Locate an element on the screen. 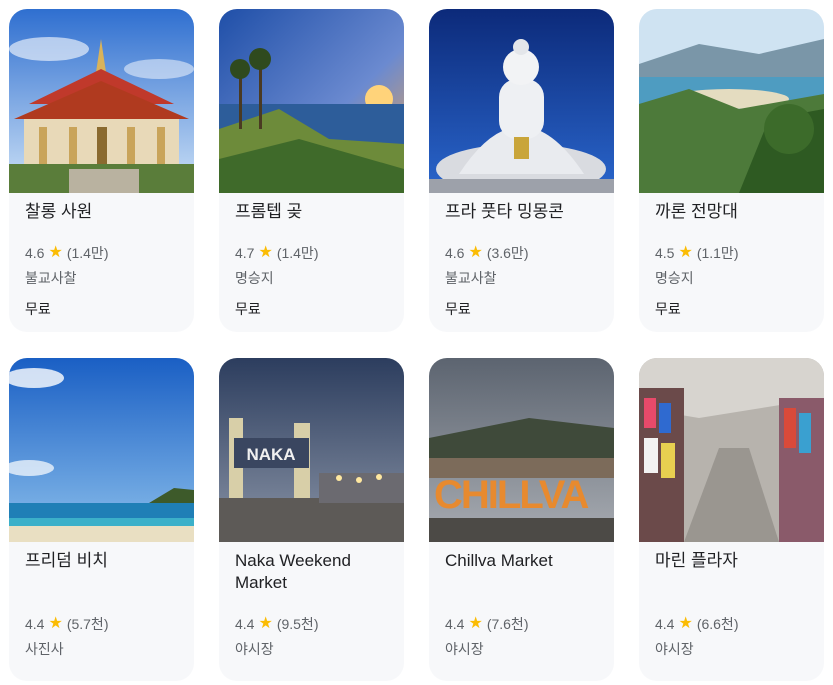  place-name: 프라 풋타 밍몽콘 is located at coordinates (504, 211).